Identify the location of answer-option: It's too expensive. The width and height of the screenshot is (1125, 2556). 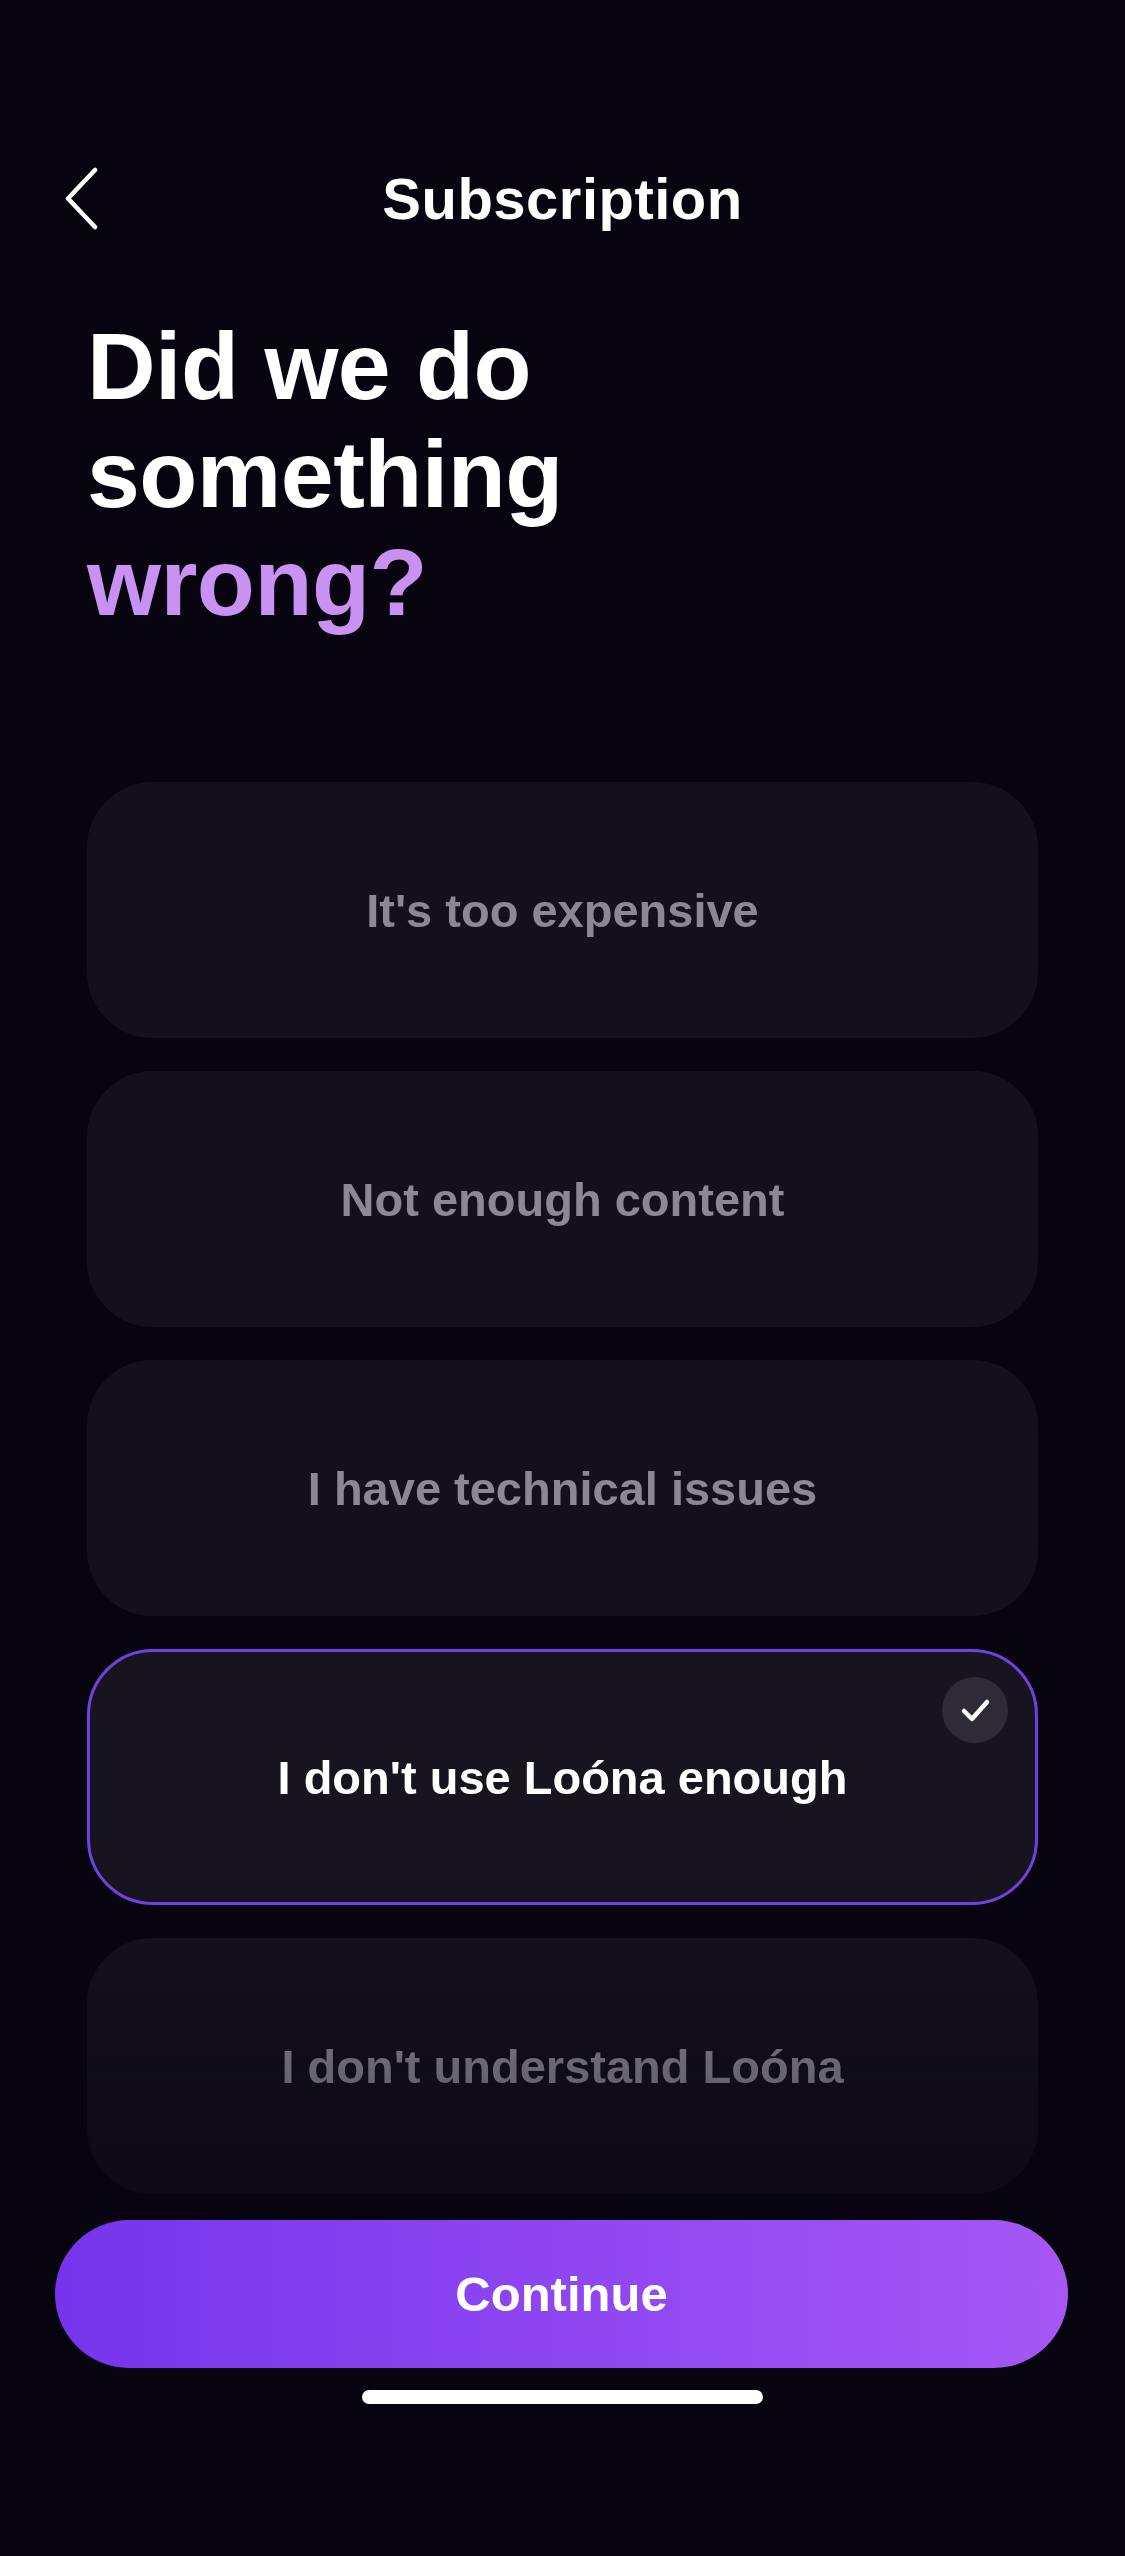
(562, 910).